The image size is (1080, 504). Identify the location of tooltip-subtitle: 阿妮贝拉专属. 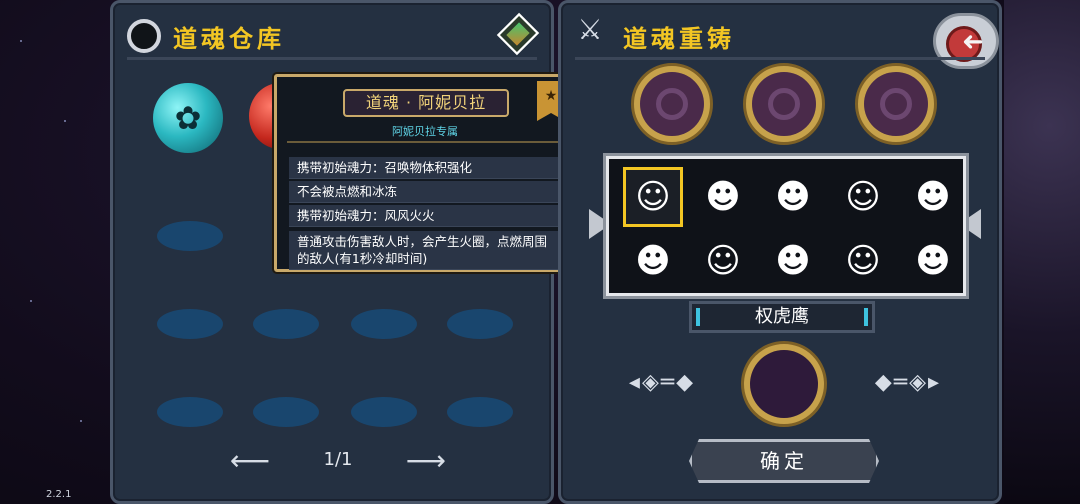
(425, 131).